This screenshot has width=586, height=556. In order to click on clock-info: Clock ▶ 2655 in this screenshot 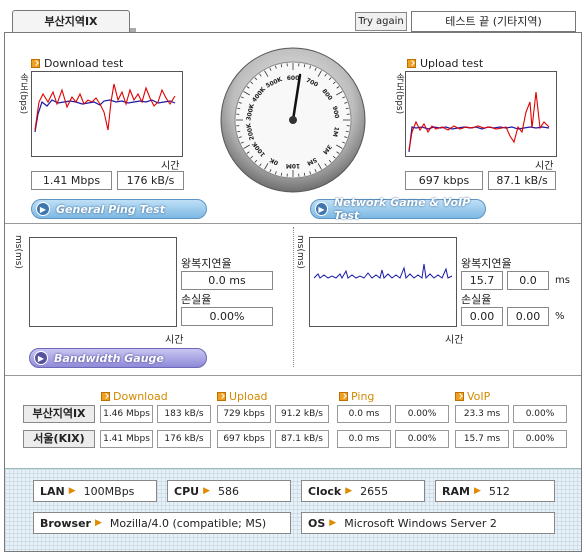, I will do `click(363, 491)`.